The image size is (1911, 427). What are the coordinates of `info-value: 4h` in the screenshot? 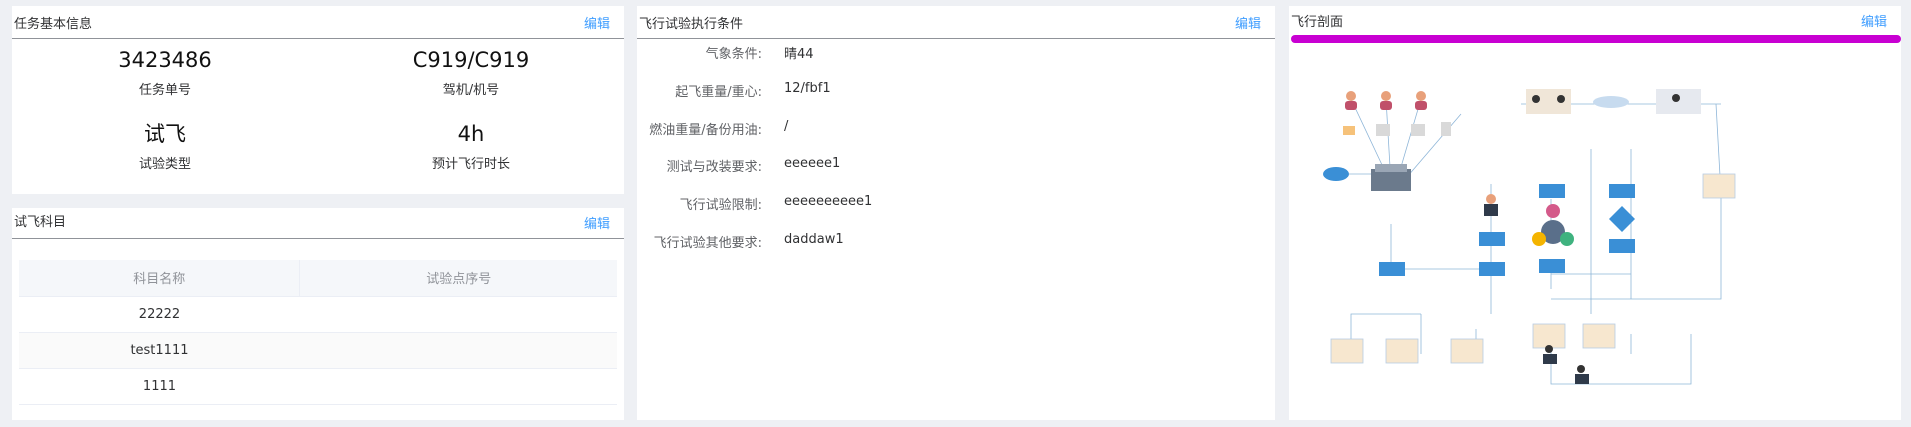 It's located at (471, 134).